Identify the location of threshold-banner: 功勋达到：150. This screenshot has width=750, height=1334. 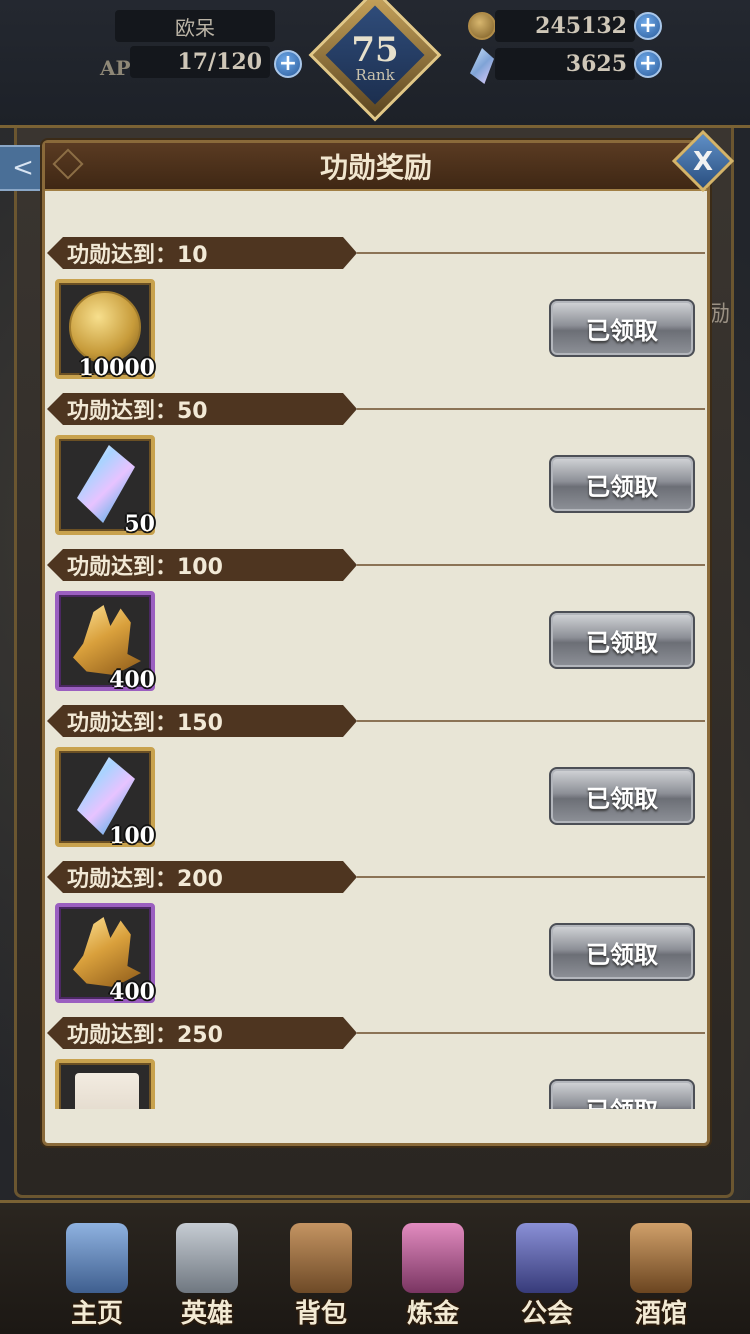
(202, 721).